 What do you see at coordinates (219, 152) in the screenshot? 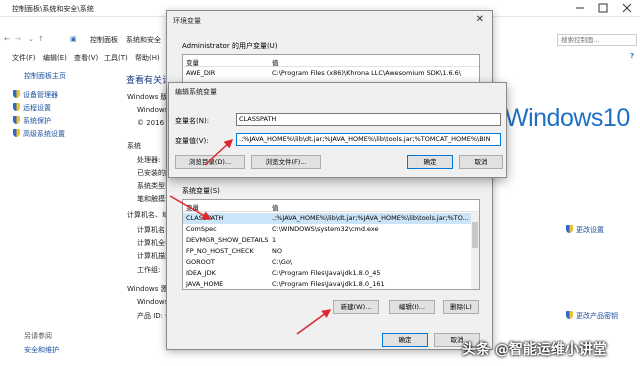
I see `arrow-to-value-field` at bounding box center [219, 152].